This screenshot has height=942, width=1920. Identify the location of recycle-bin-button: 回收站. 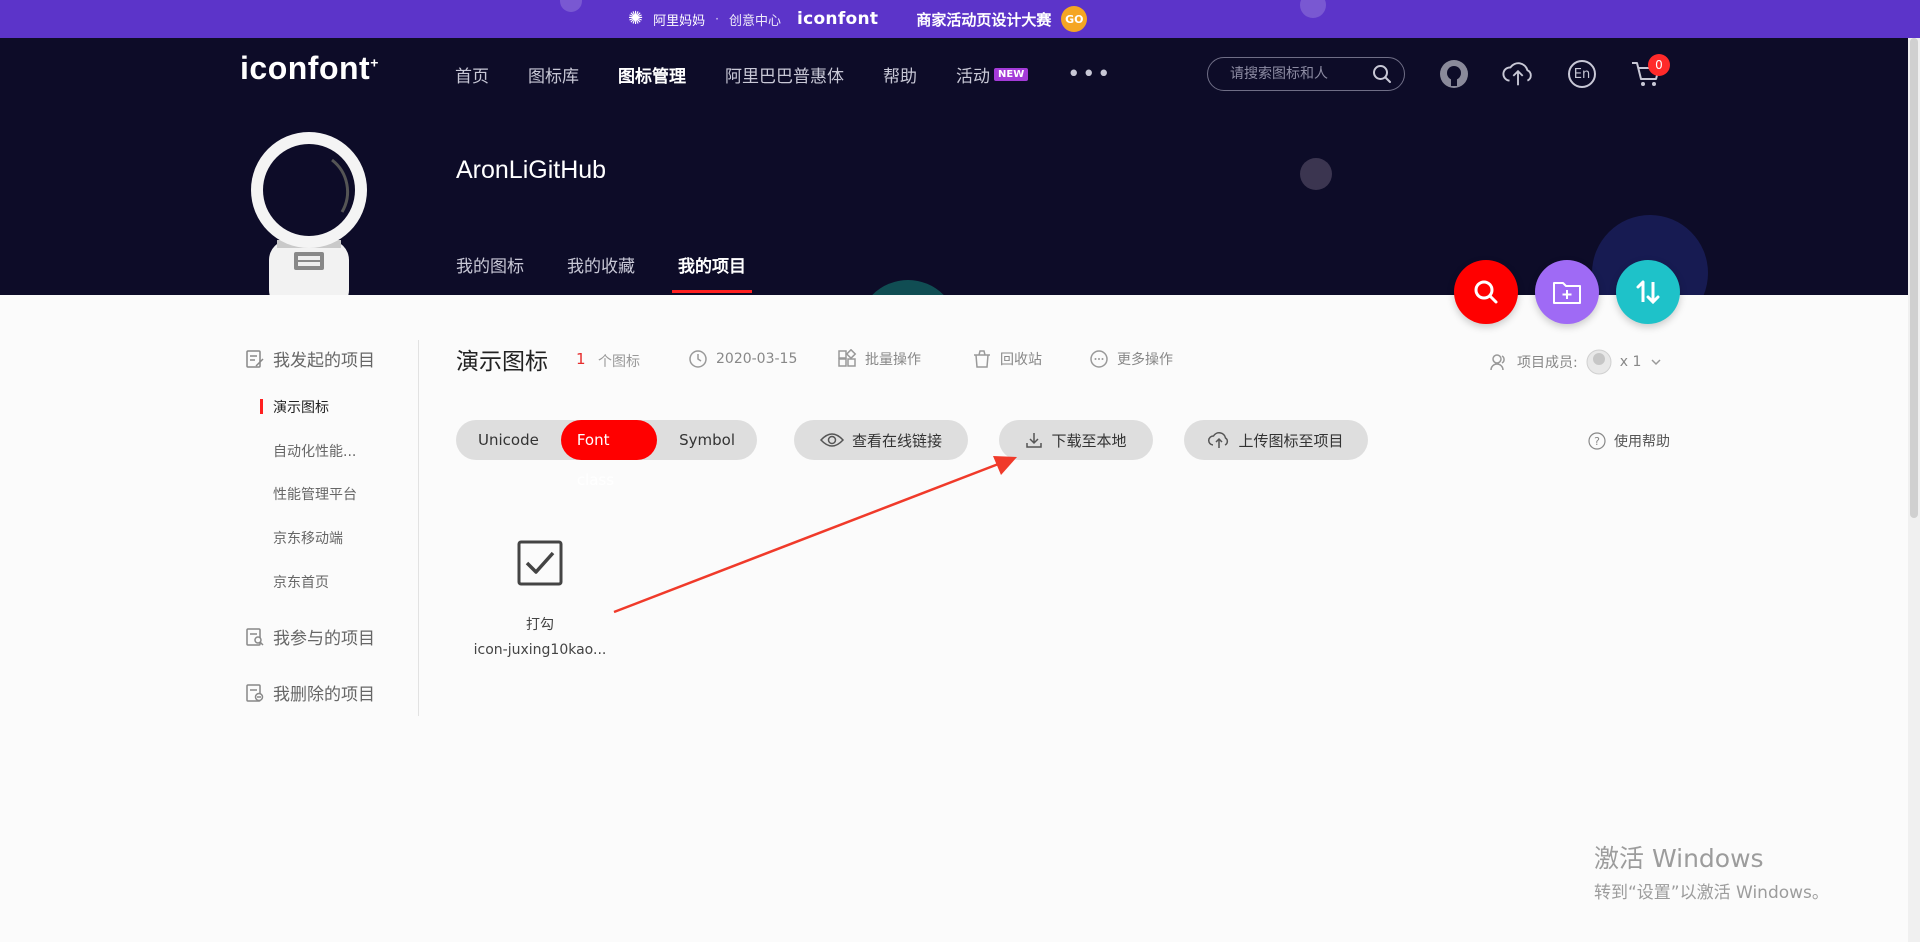
(1007, 359).